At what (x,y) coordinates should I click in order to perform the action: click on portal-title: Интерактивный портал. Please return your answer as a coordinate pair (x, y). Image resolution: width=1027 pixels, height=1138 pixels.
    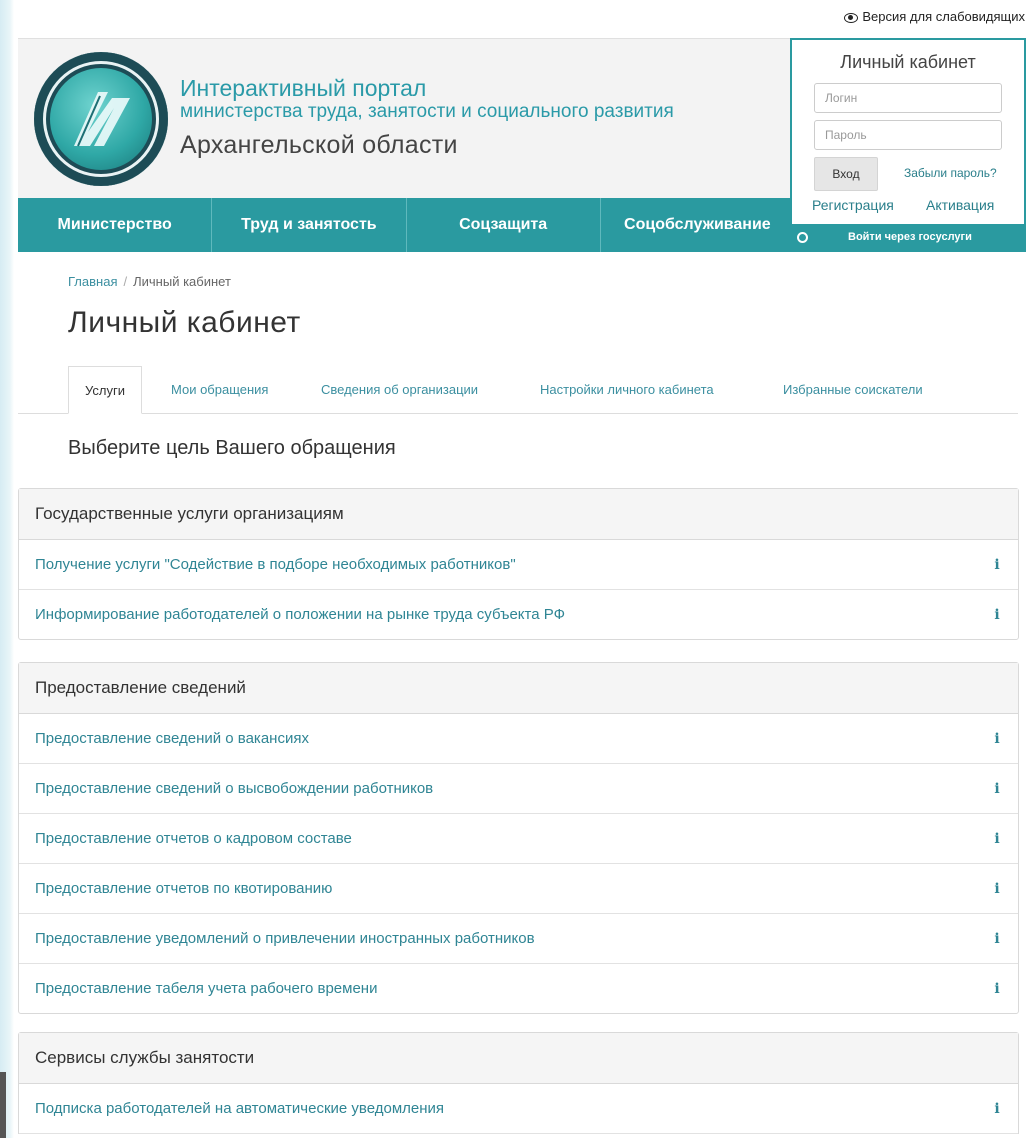
    Looking at the image, I should click on (303, 88).